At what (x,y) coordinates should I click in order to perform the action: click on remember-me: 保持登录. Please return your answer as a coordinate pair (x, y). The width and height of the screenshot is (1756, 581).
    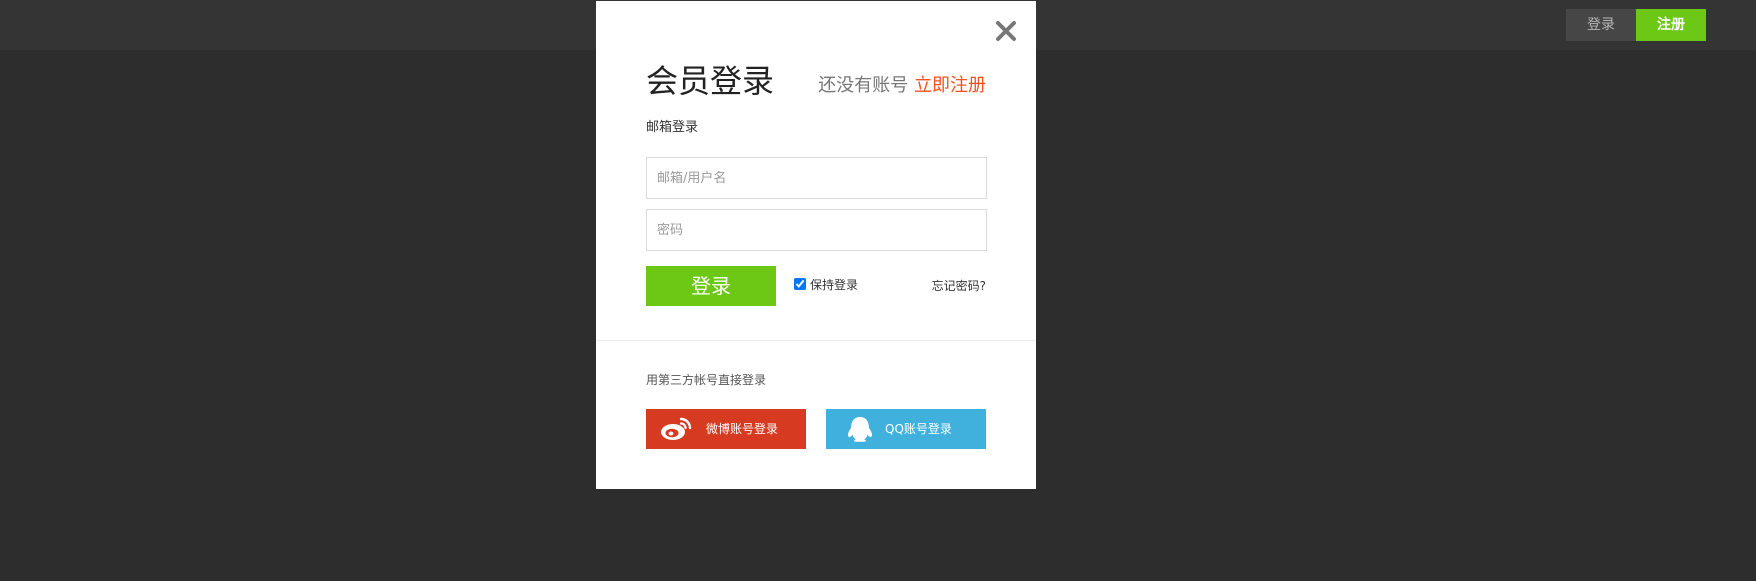
    Looking at the image, I should click on (826, 285).